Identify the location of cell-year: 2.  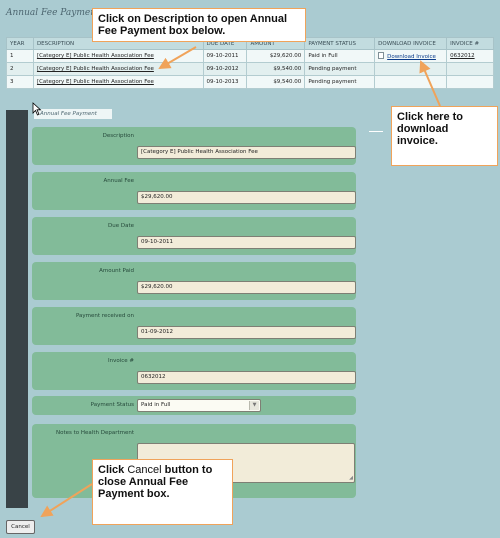
(20, 69).